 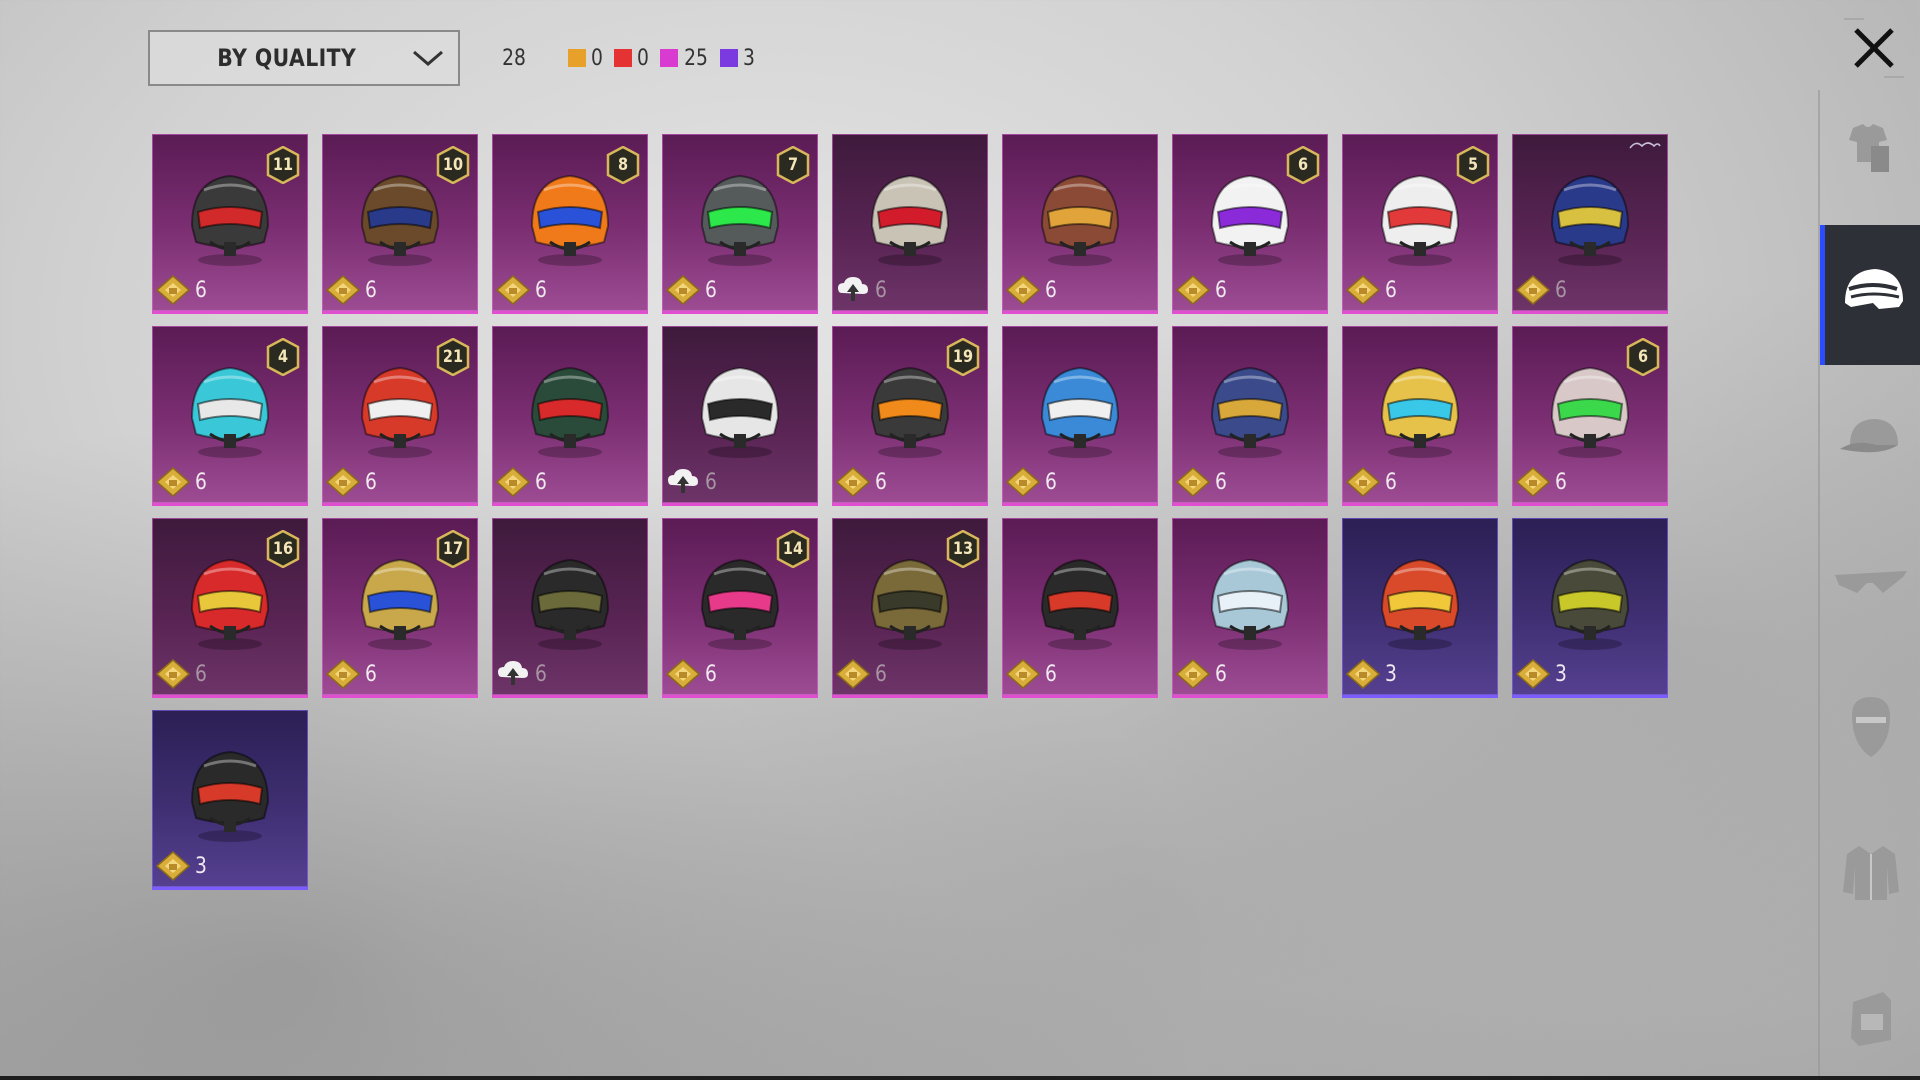 I want to click on level-badge: 10, so click(x=453, y=165).